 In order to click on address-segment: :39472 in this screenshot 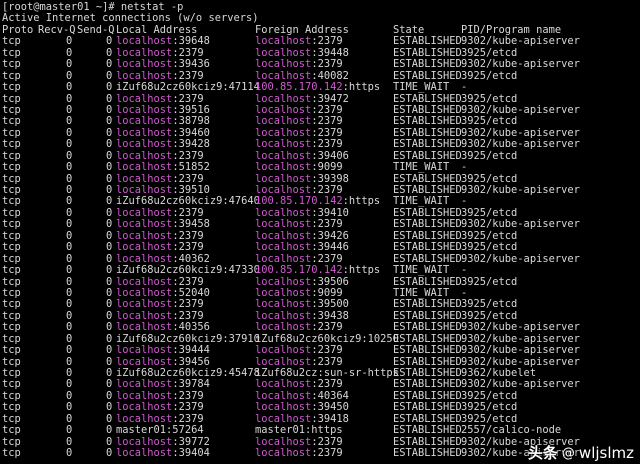, I will do `click(330, 98)`.